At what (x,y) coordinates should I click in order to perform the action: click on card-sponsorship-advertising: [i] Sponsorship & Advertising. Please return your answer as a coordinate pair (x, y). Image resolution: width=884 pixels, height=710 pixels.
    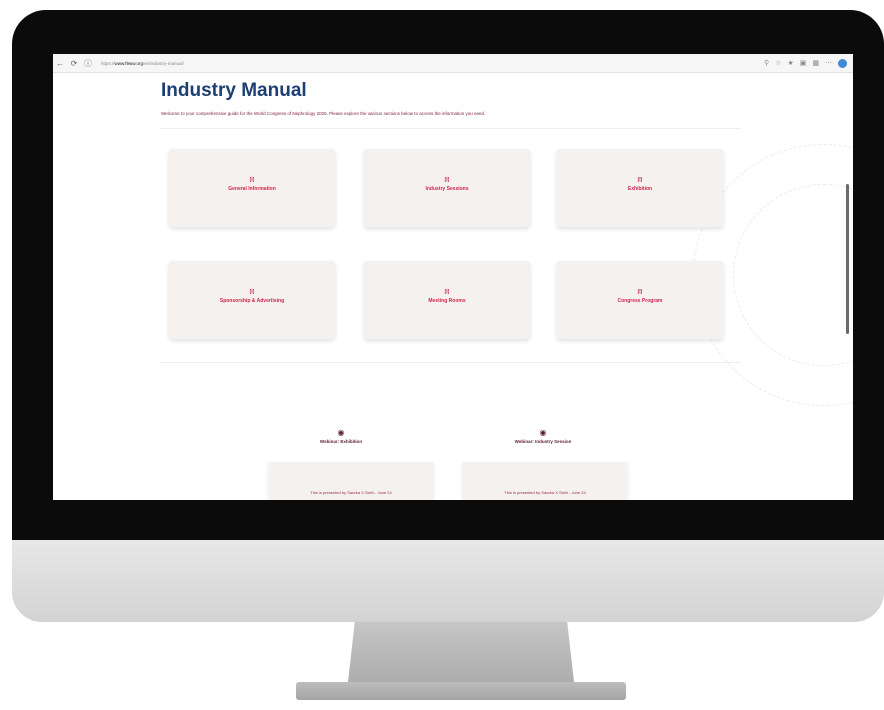
    Looking at the image, I should click on (252, 300).